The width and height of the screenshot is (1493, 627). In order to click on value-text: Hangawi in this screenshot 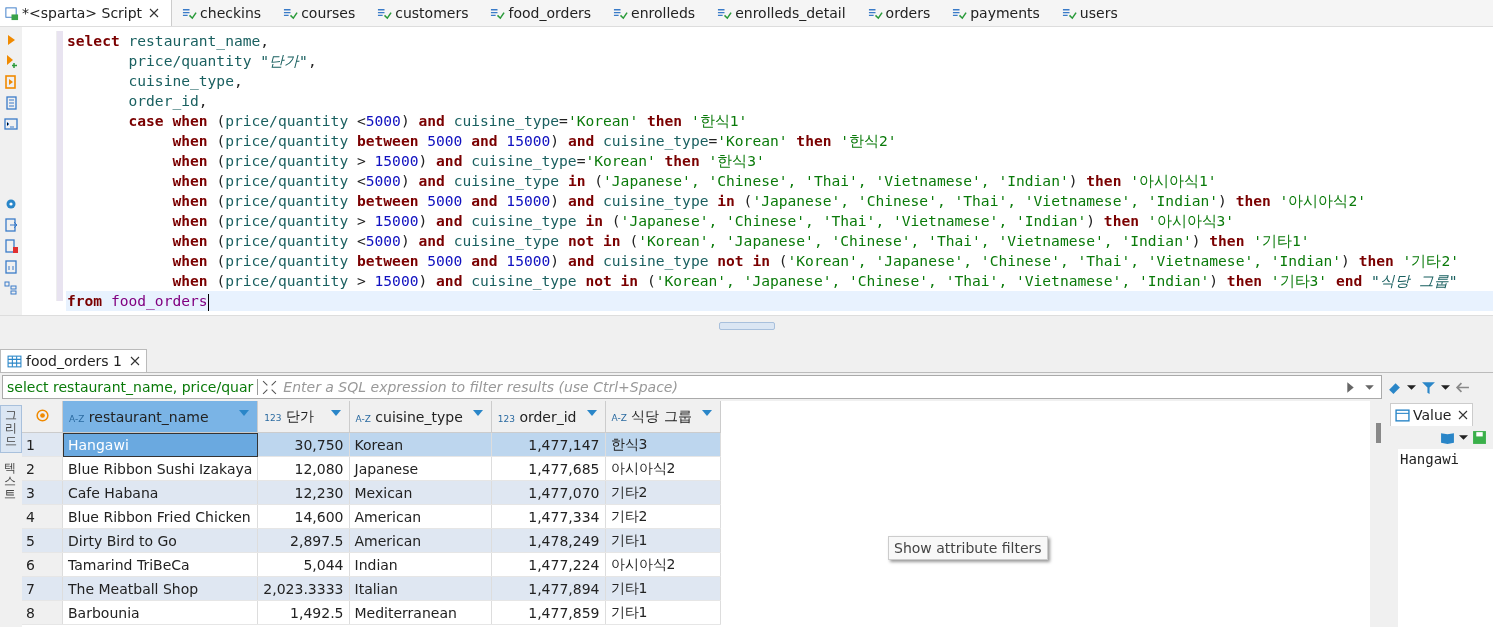, I will do `click(1445, 538)`.